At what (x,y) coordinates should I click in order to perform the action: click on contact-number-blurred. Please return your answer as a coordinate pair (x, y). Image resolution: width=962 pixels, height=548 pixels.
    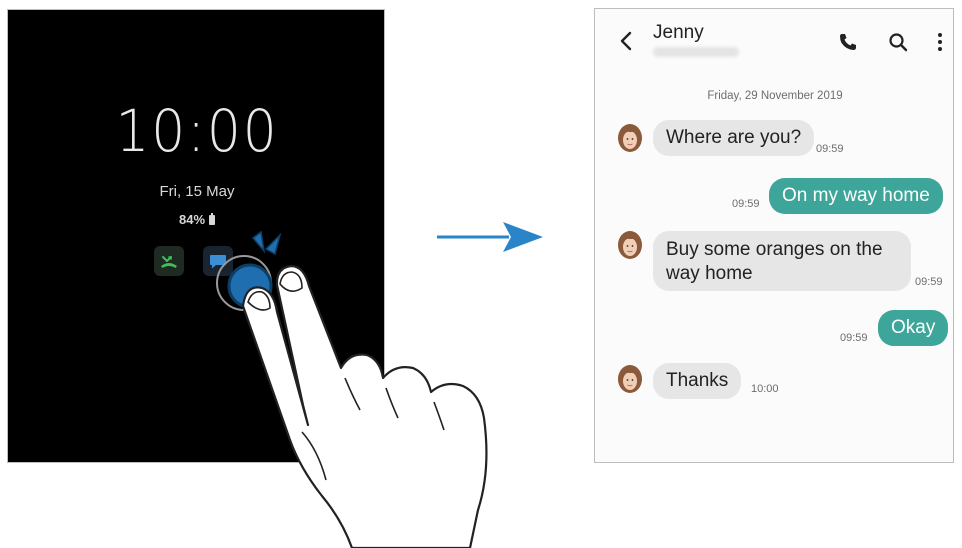
    Looking at the image, I should click on (696, 52).